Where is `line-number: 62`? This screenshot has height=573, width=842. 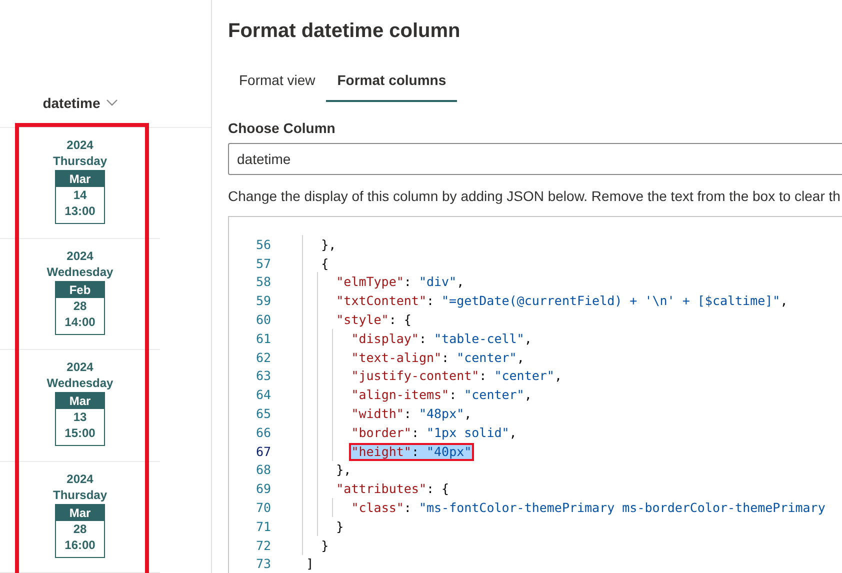
line-number: 62 is located at coordinates (263, 357).